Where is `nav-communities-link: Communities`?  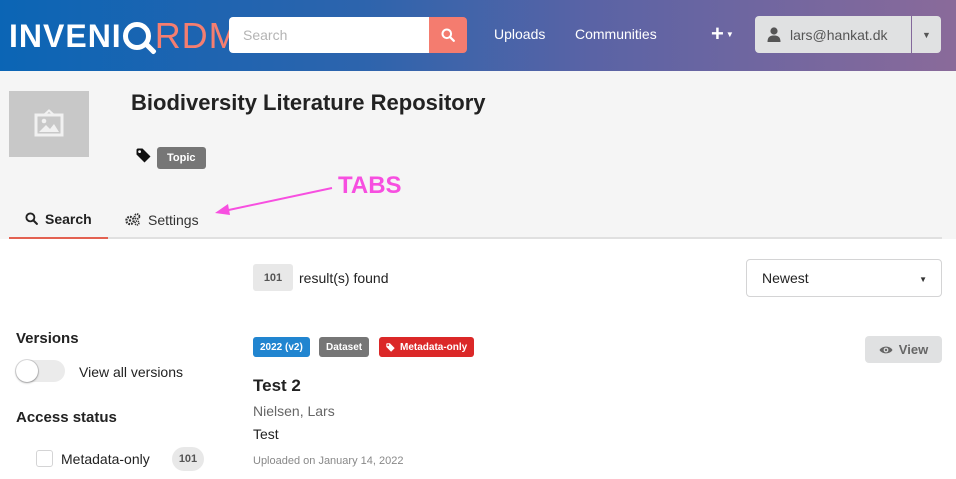
nav-communities-link: Communities is located at coordinates (616, 34).